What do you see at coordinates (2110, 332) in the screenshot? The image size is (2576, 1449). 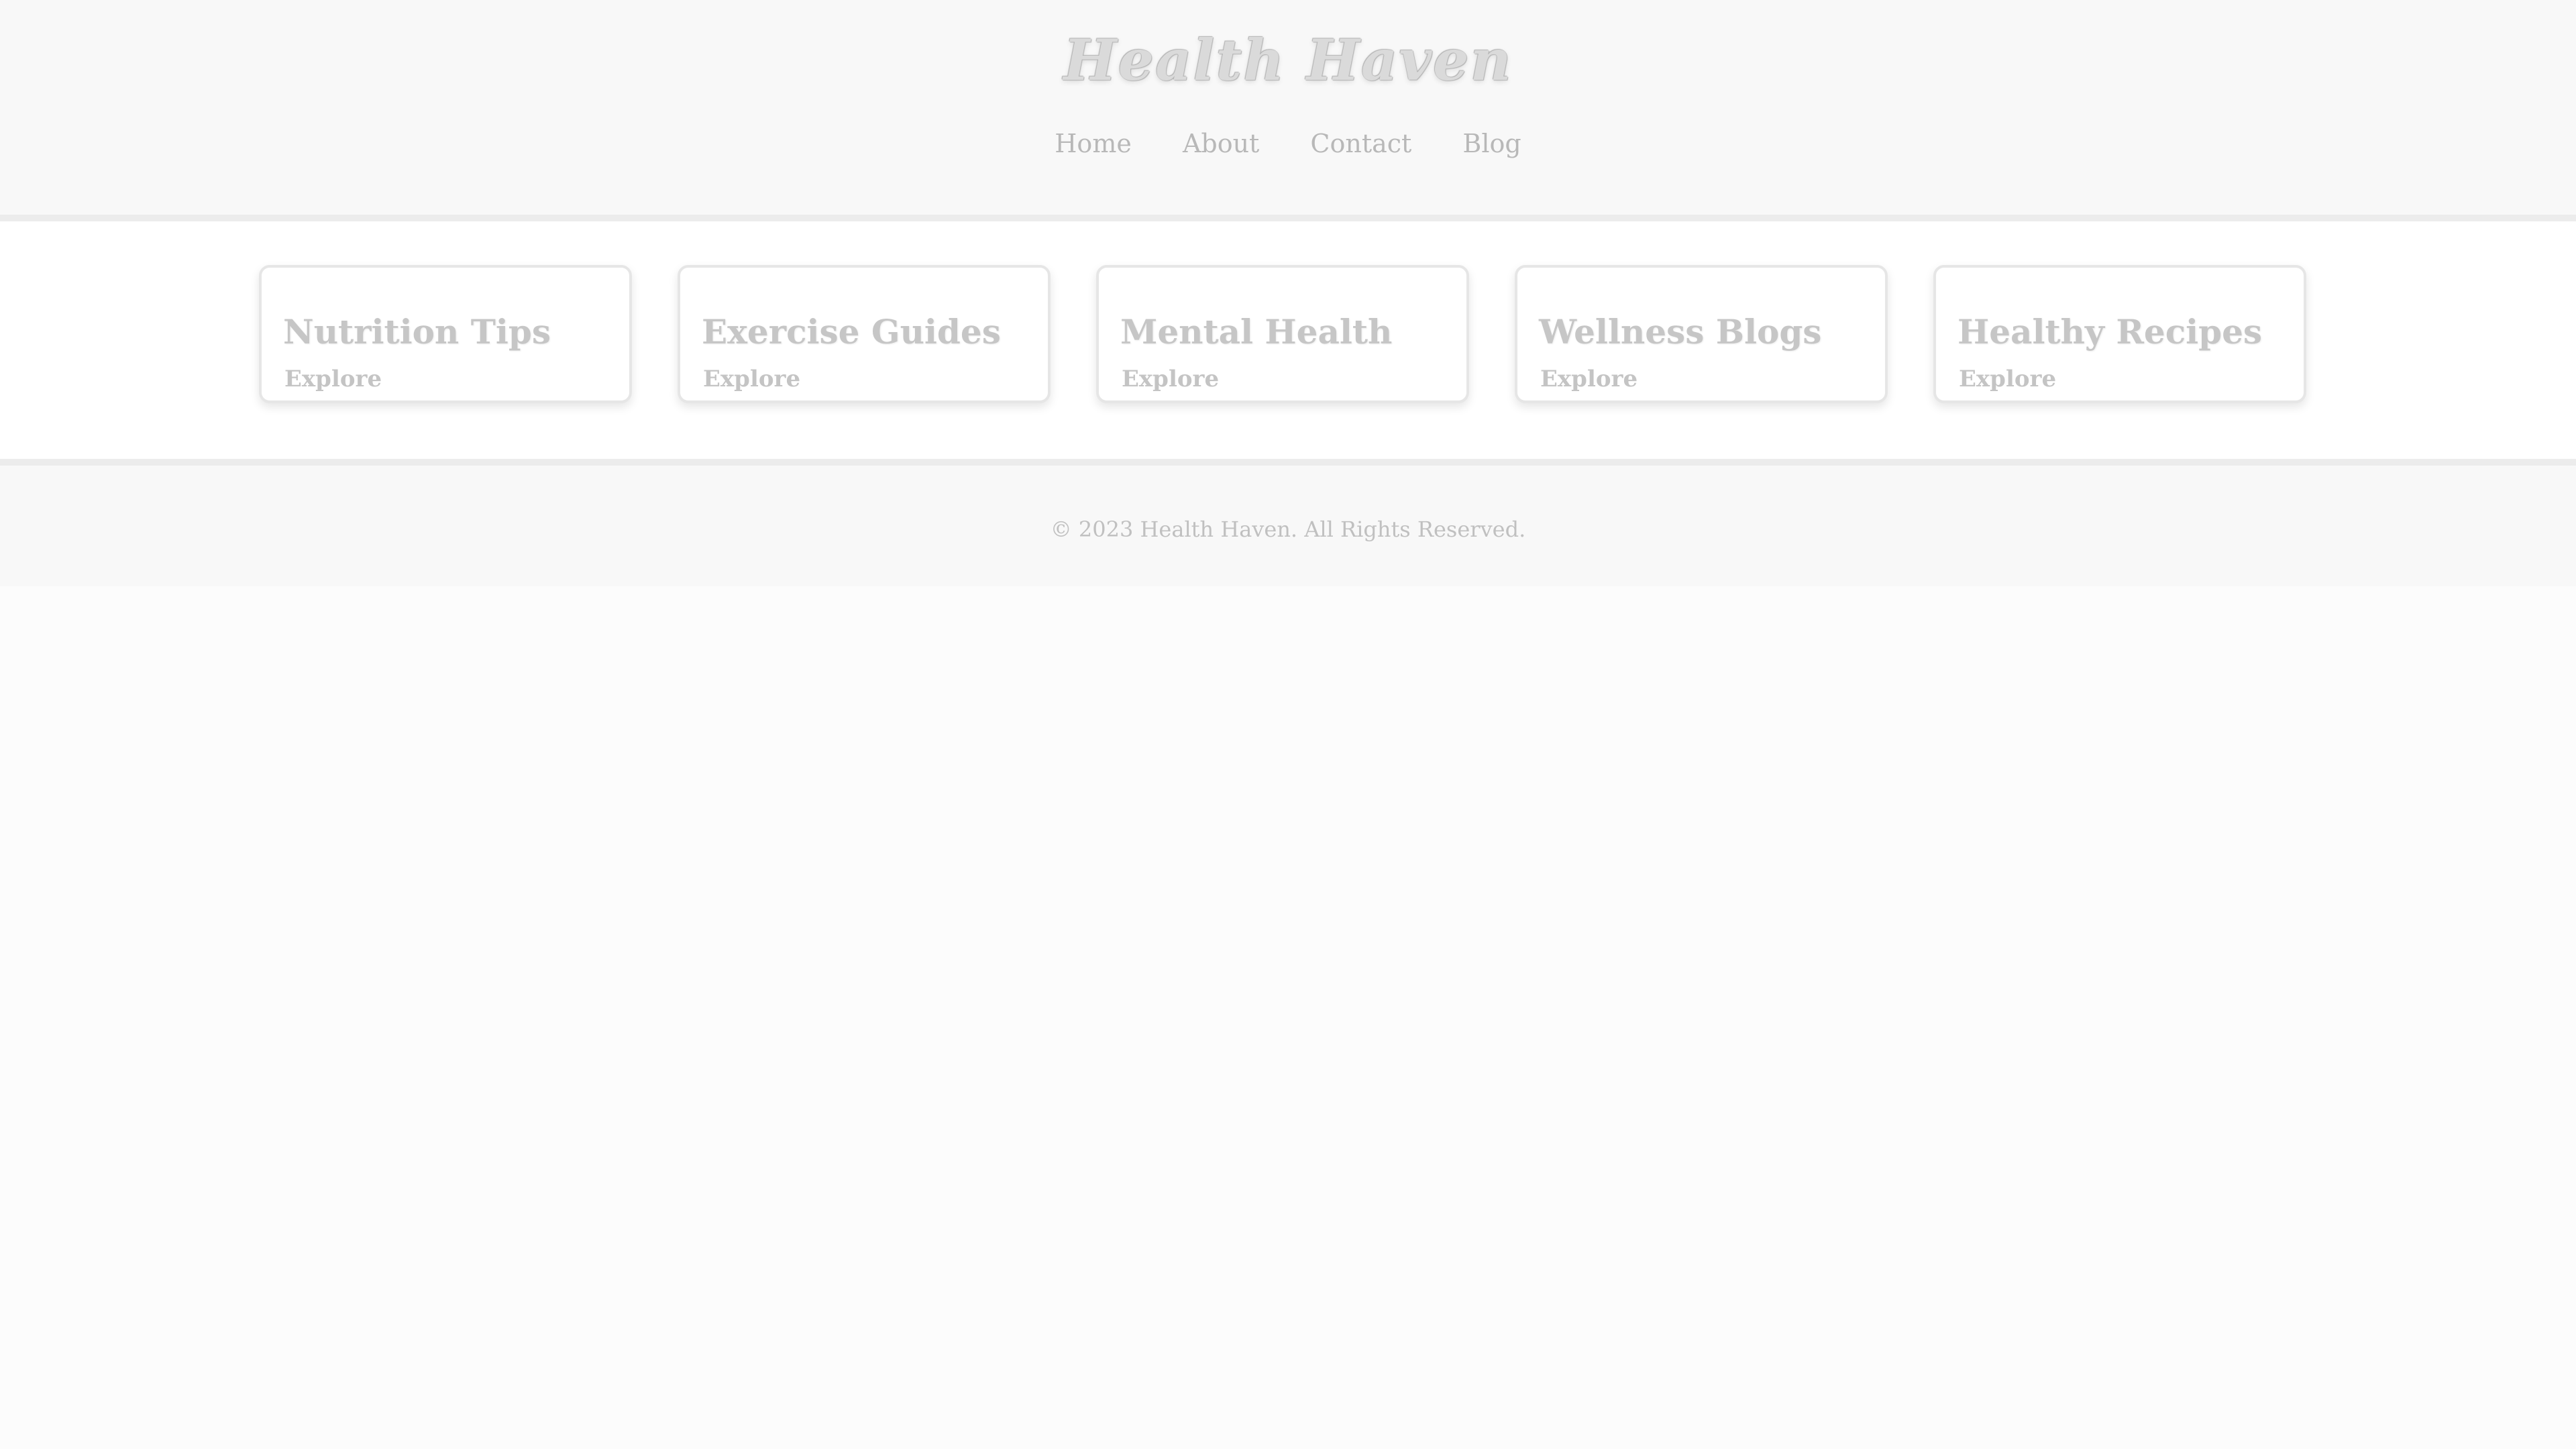 I see `card-title: Healthy Recipes` at bounding box center [2110, 332].